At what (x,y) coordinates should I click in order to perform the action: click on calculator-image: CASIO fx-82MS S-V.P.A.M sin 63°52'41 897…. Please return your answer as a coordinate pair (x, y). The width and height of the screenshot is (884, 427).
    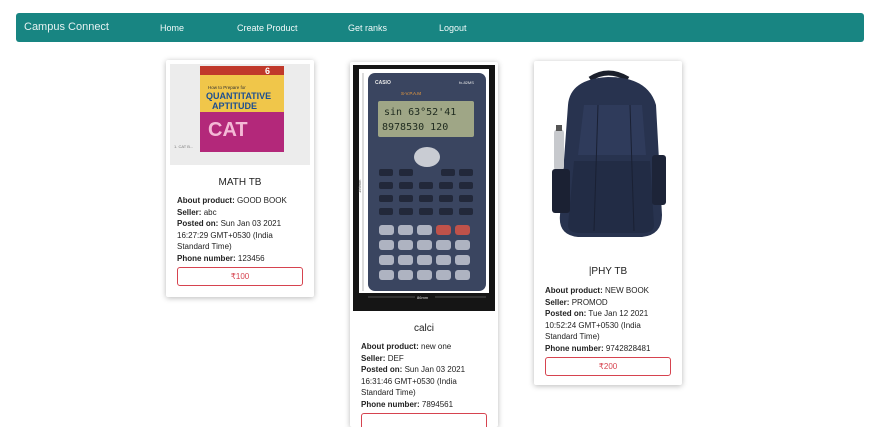
    Looking at the image, I should click on (424, 188).